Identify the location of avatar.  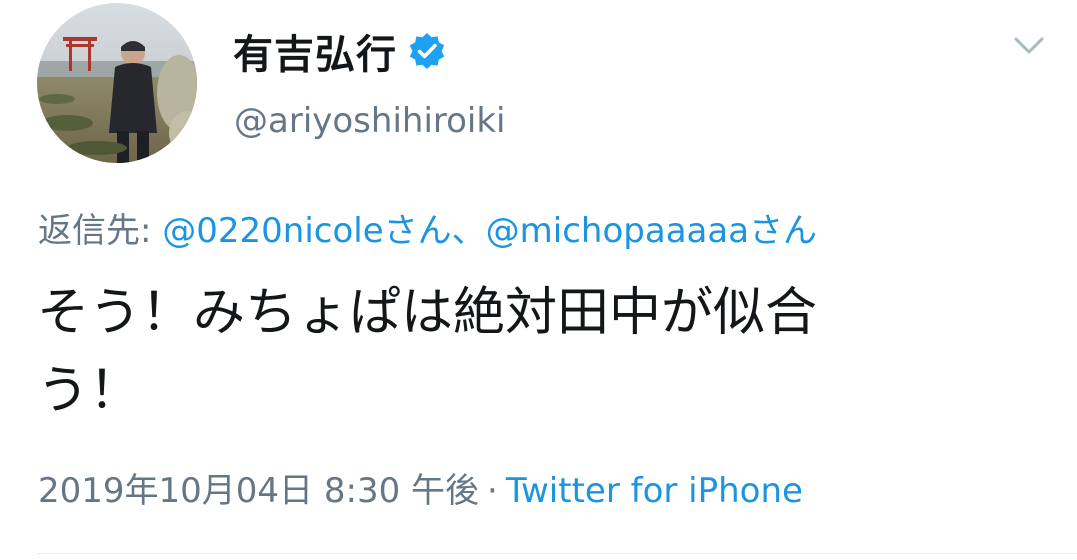
(117, 83).